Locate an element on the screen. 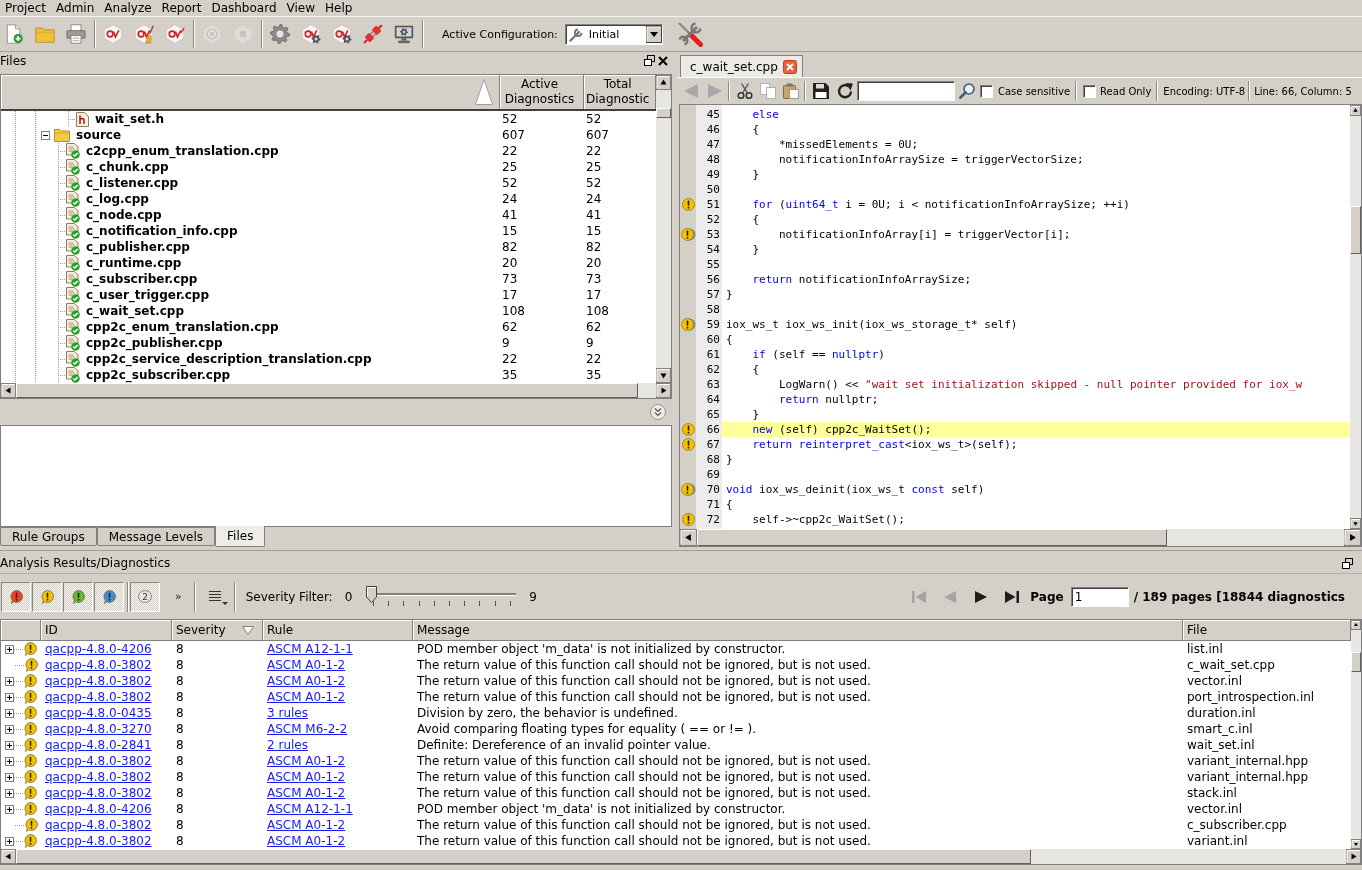 Image resolution: width=1362 pixels, height=870 pixels. scissors-icon is located at coordinates (745, 91).